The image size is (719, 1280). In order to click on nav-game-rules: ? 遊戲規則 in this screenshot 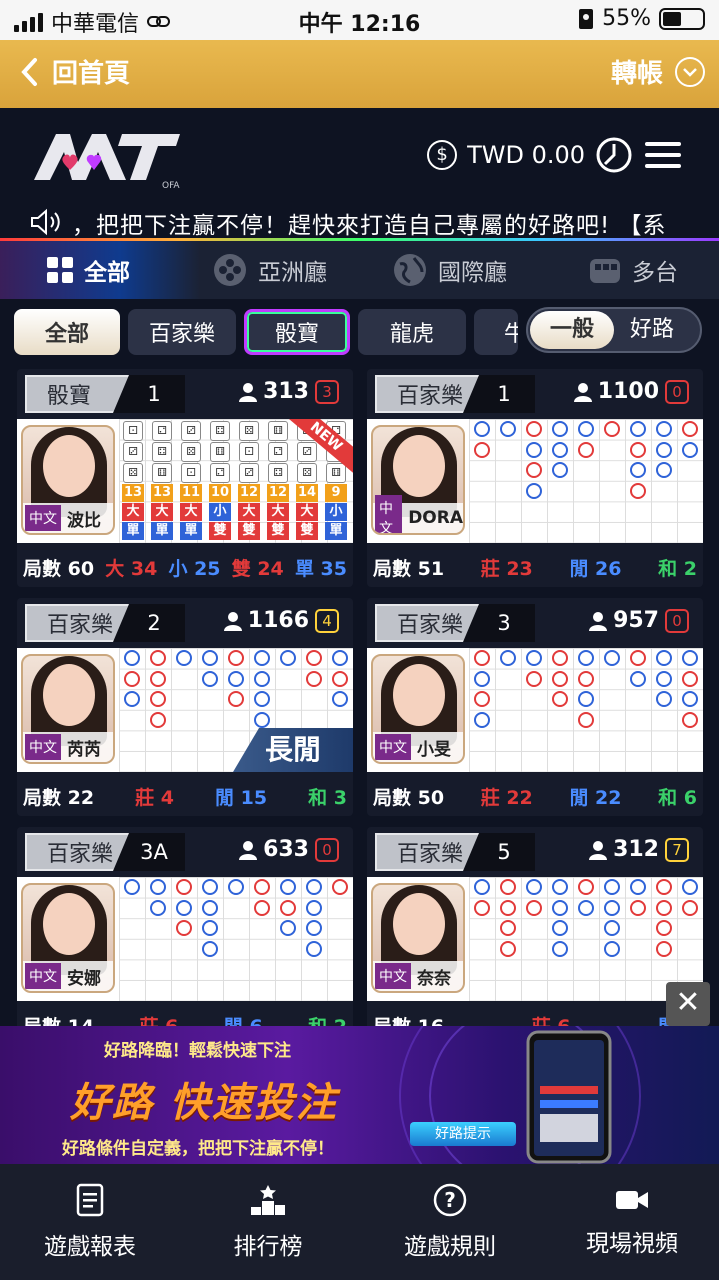, I will do `click(450, 1222)`.